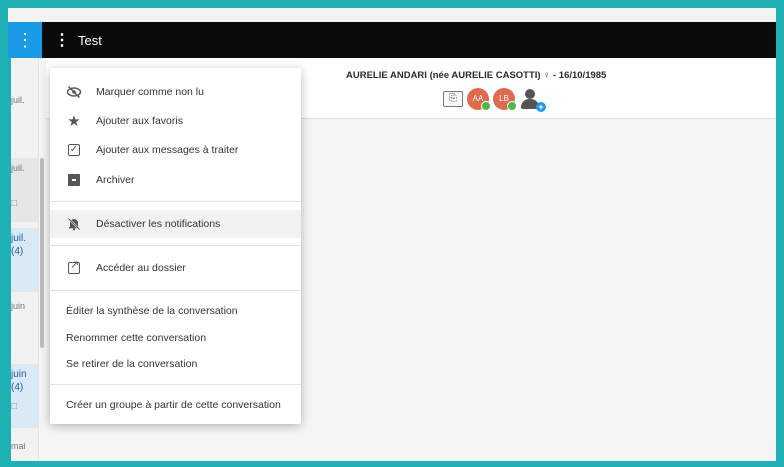  I want to click on conversation-title-area: ⋮ Test, so click(78, 40).